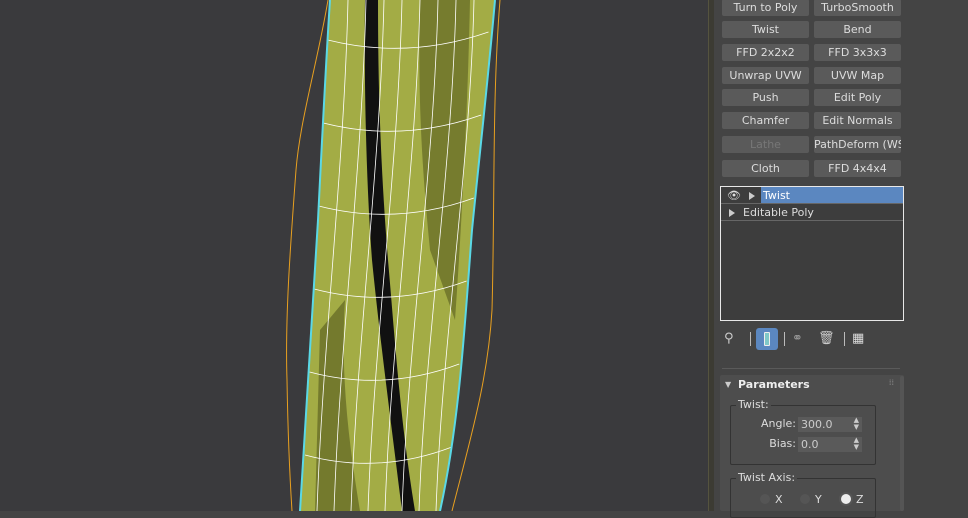  What do you see at coordinates (812, 195) in the screenshot?
I see `stack-item-twist: 👁 Twist` at bounding box center [812, 195].